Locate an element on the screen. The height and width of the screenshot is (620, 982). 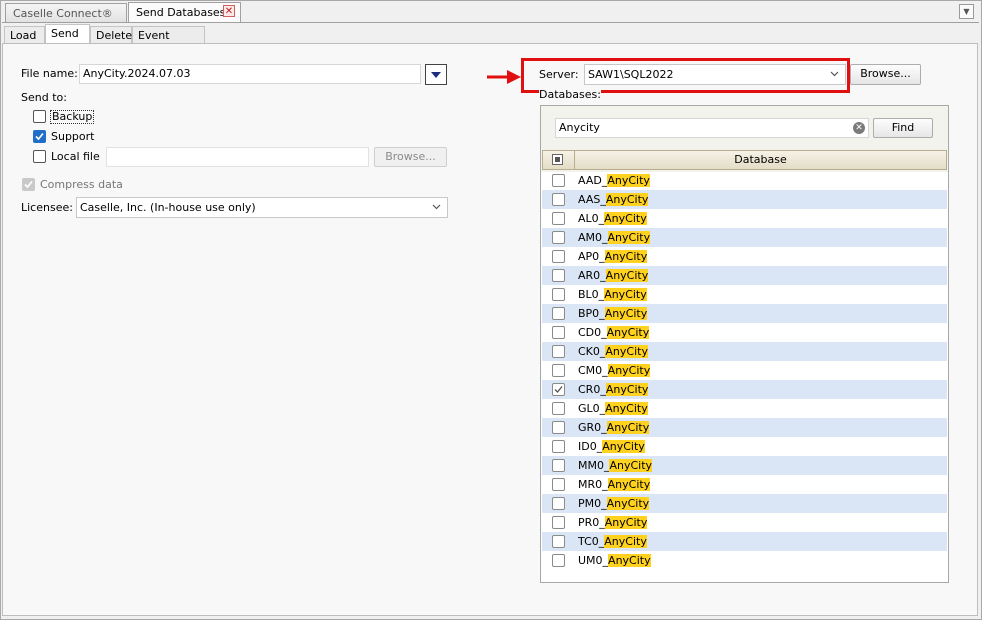
table-row: MR0_AnyCity is located at coordinates (744, 484).